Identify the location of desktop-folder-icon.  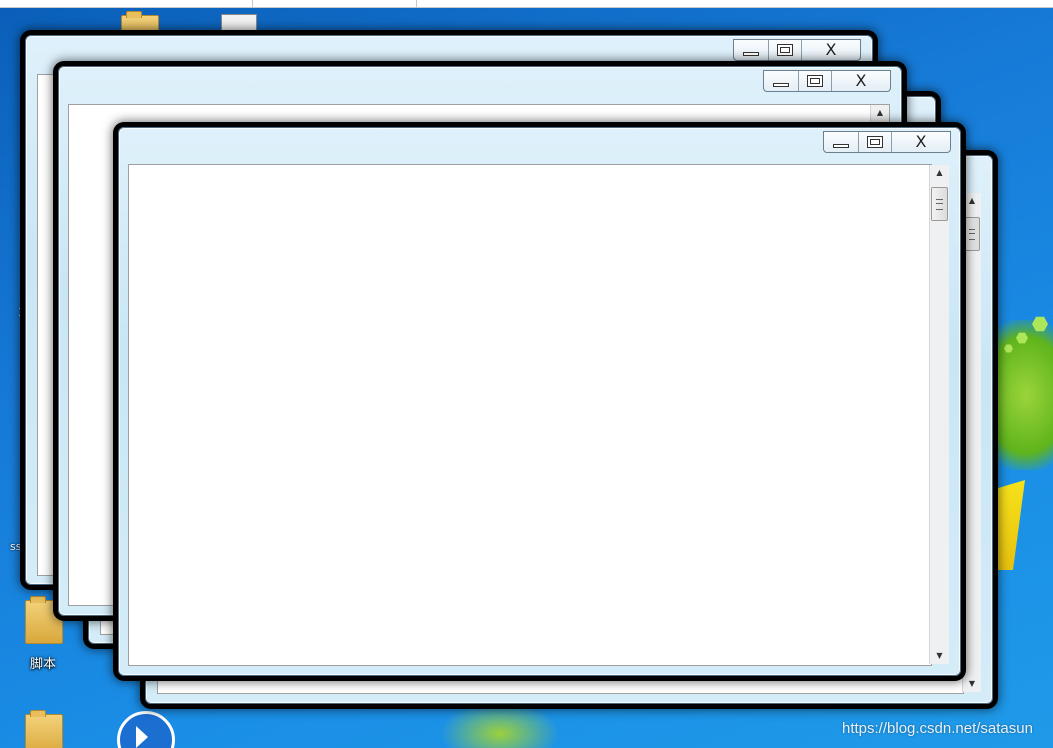
(44, 729).